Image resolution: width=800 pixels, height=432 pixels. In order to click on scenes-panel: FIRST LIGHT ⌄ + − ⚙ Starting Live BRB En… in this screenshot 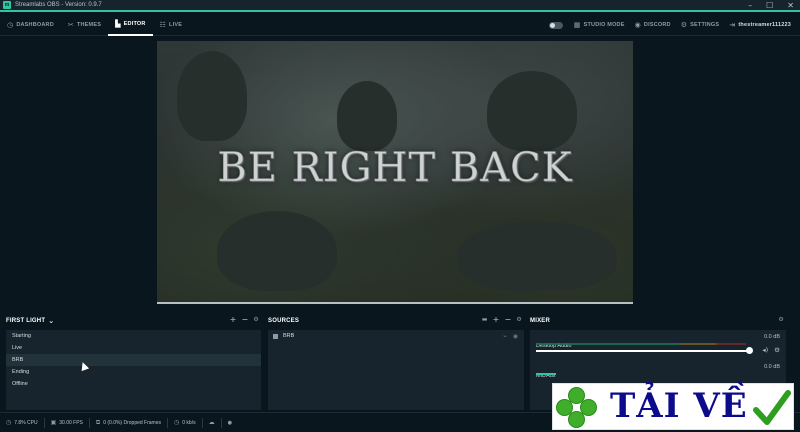, I will do `click(133, 361)`.